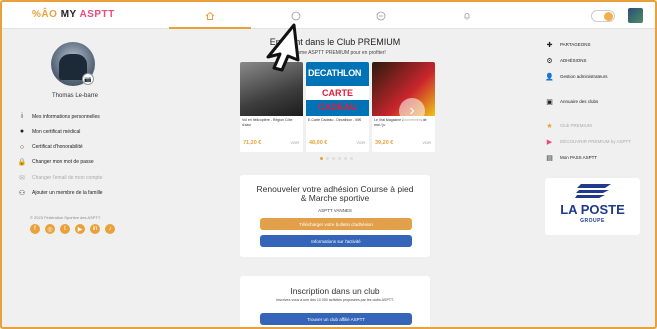 The height and width of the screenshot is (329, 657). I want to click on offer-name: E-Carte Cadeau - Decathlon - 50€, so click(335, 120).